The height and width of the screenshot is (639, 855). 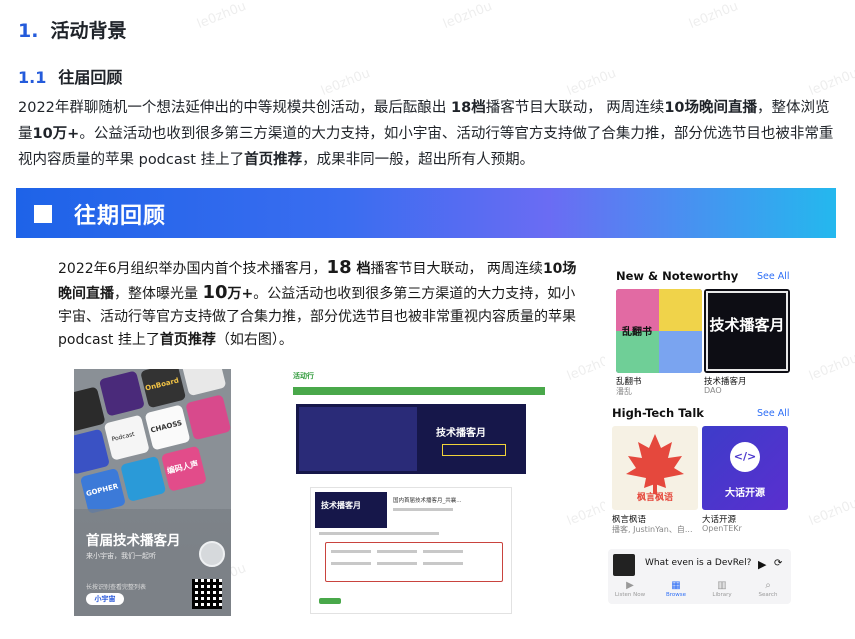 What do you see at coordinates (212, 554) in the screenshot?
I see `poster-badge-icon` at bounding box center [212, 554].